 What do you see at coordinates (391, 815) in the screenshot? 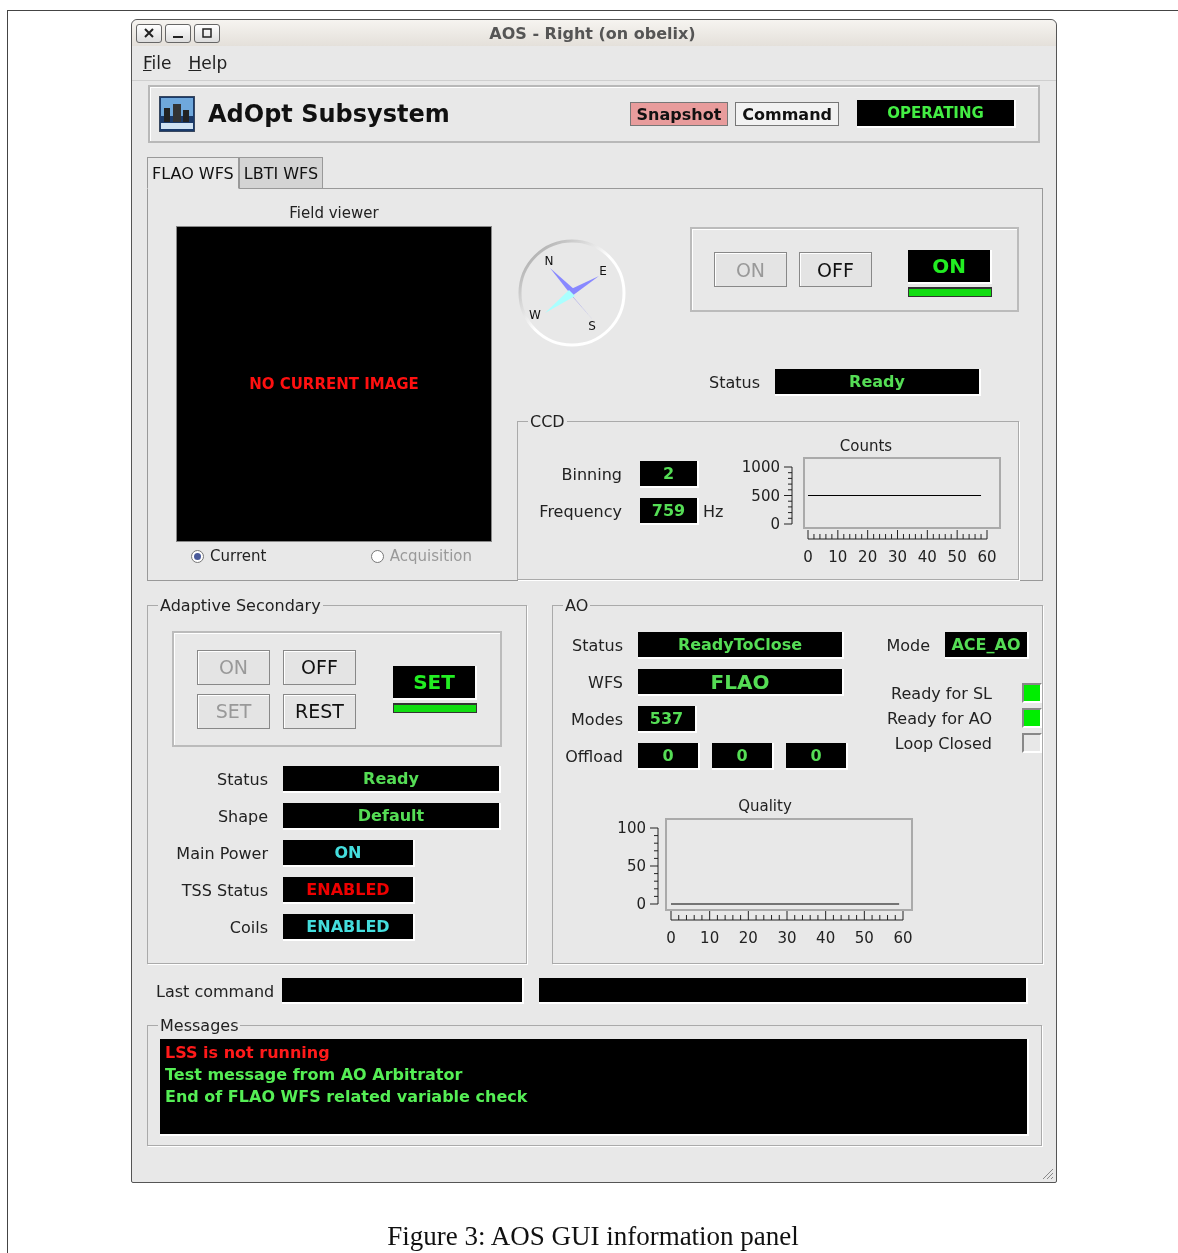
I see `display-value: Default` at bounding box center [391, 815].